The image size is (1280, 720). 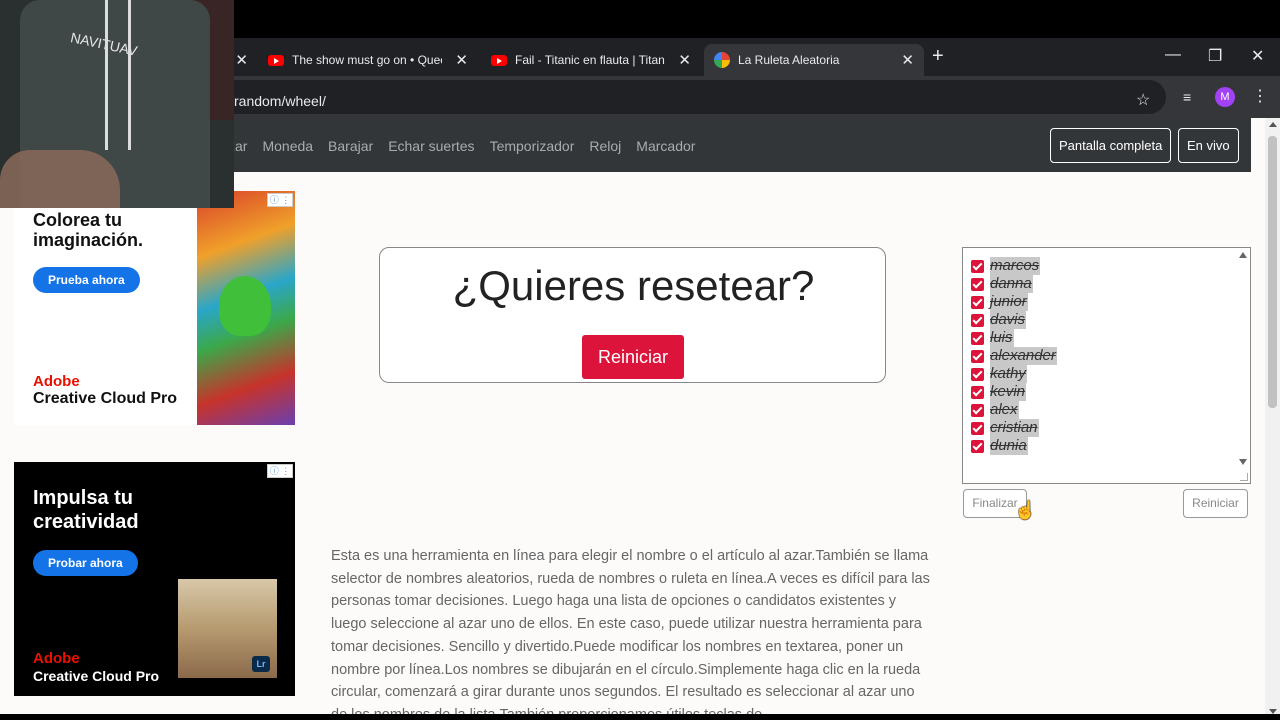 I want to click on restore-icon: ❐, so click(x=1215, y=56).